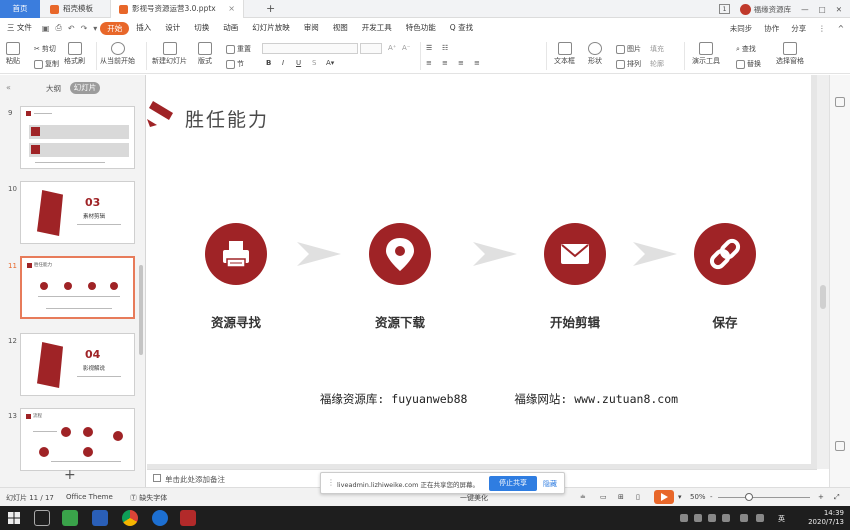 Image resolution: width=850 pixels, height=530 pixels. What do you see at coordinates (628, 49) in the screenshot?
I see `picture-button: 图片` at bounding box center [628, 49].